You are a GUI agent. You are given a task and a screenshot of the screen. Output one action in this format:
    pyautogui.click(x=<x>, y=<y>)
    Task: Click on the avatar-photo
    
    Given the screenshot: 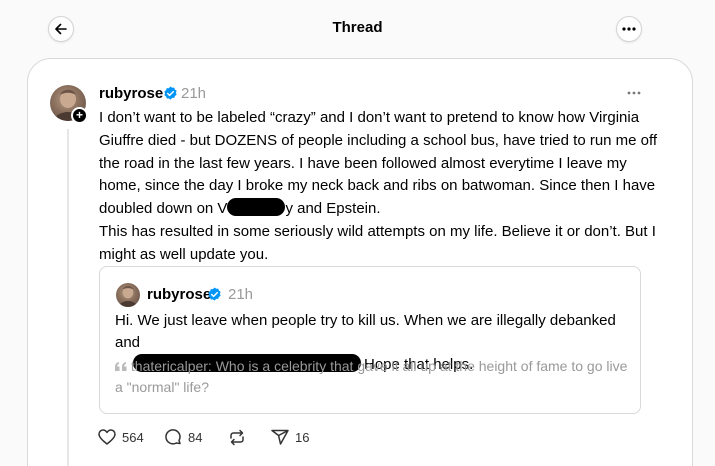 What is the action you would take?
    pyautogui.click(x=128, y=296)
    